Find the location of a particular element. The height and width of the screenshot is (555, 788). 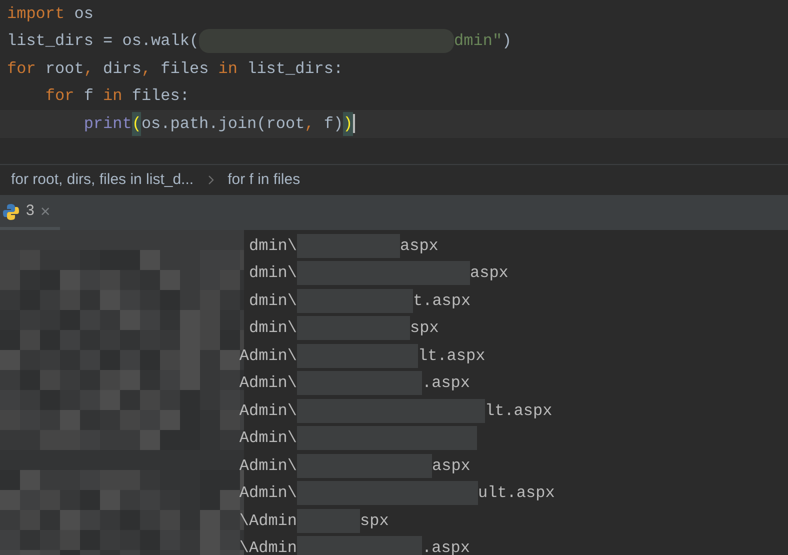

breadcrumb-item: for f in files is located at coordinates (264, 180).